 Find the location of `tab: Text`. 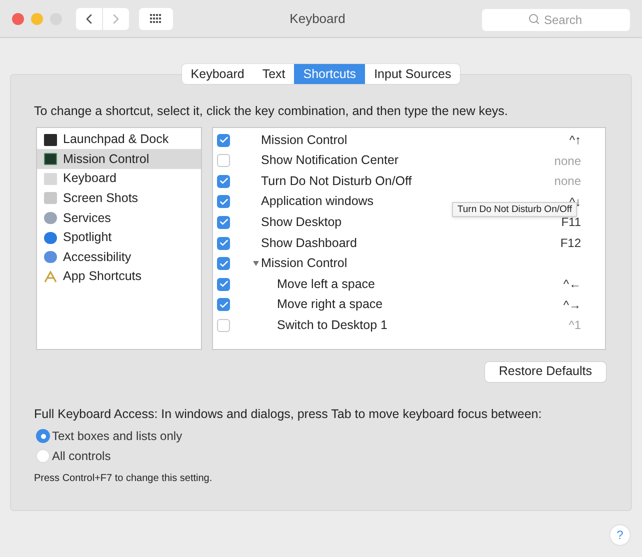

tab: Text is located at coordinates (273, 74).